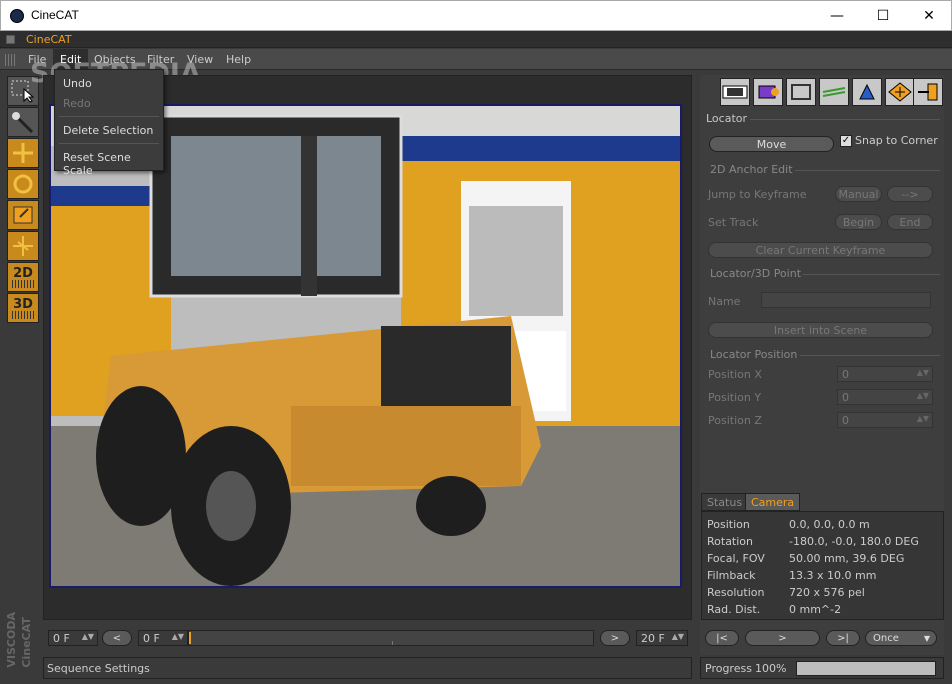  What do you see at coordinates (866, 668) in the screenshot?
I see `progress-bar` at bounding box center [866, 668].